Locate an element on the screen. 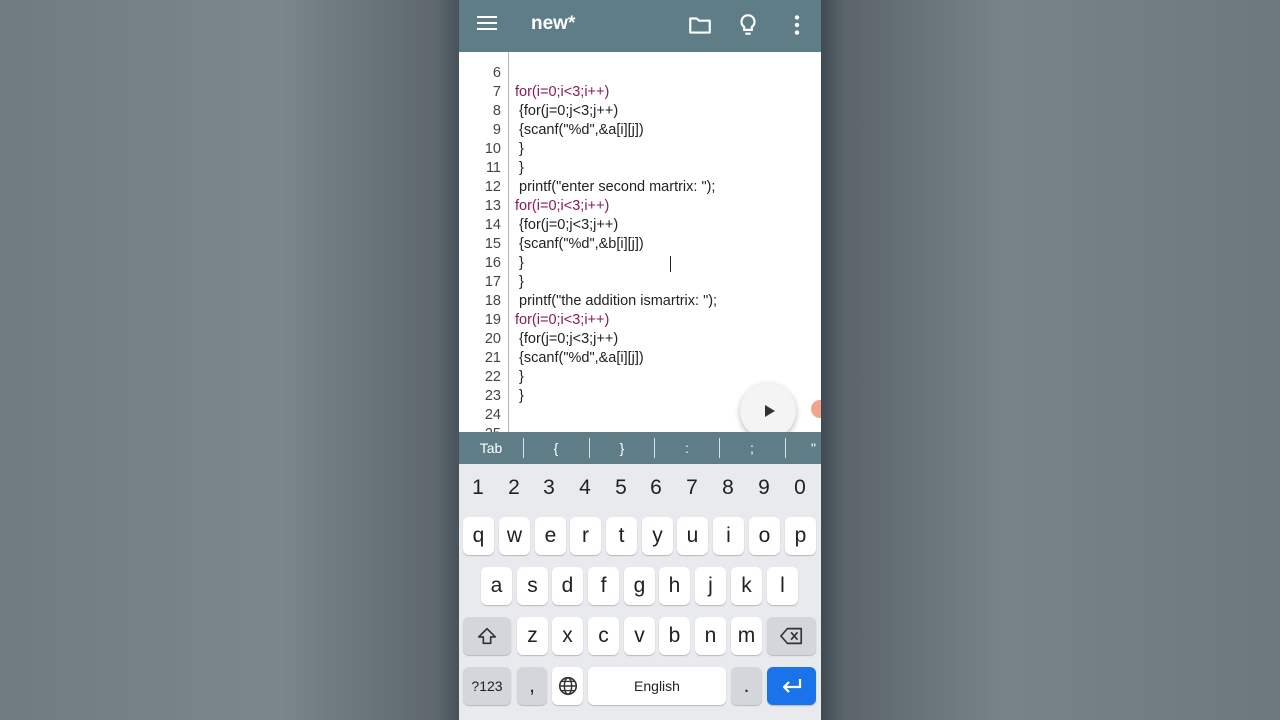 This screenshot has width=1280, height=720. code-line: 8 {scanf("%d",&a[i][j]) is located at coordinates (640, 110).